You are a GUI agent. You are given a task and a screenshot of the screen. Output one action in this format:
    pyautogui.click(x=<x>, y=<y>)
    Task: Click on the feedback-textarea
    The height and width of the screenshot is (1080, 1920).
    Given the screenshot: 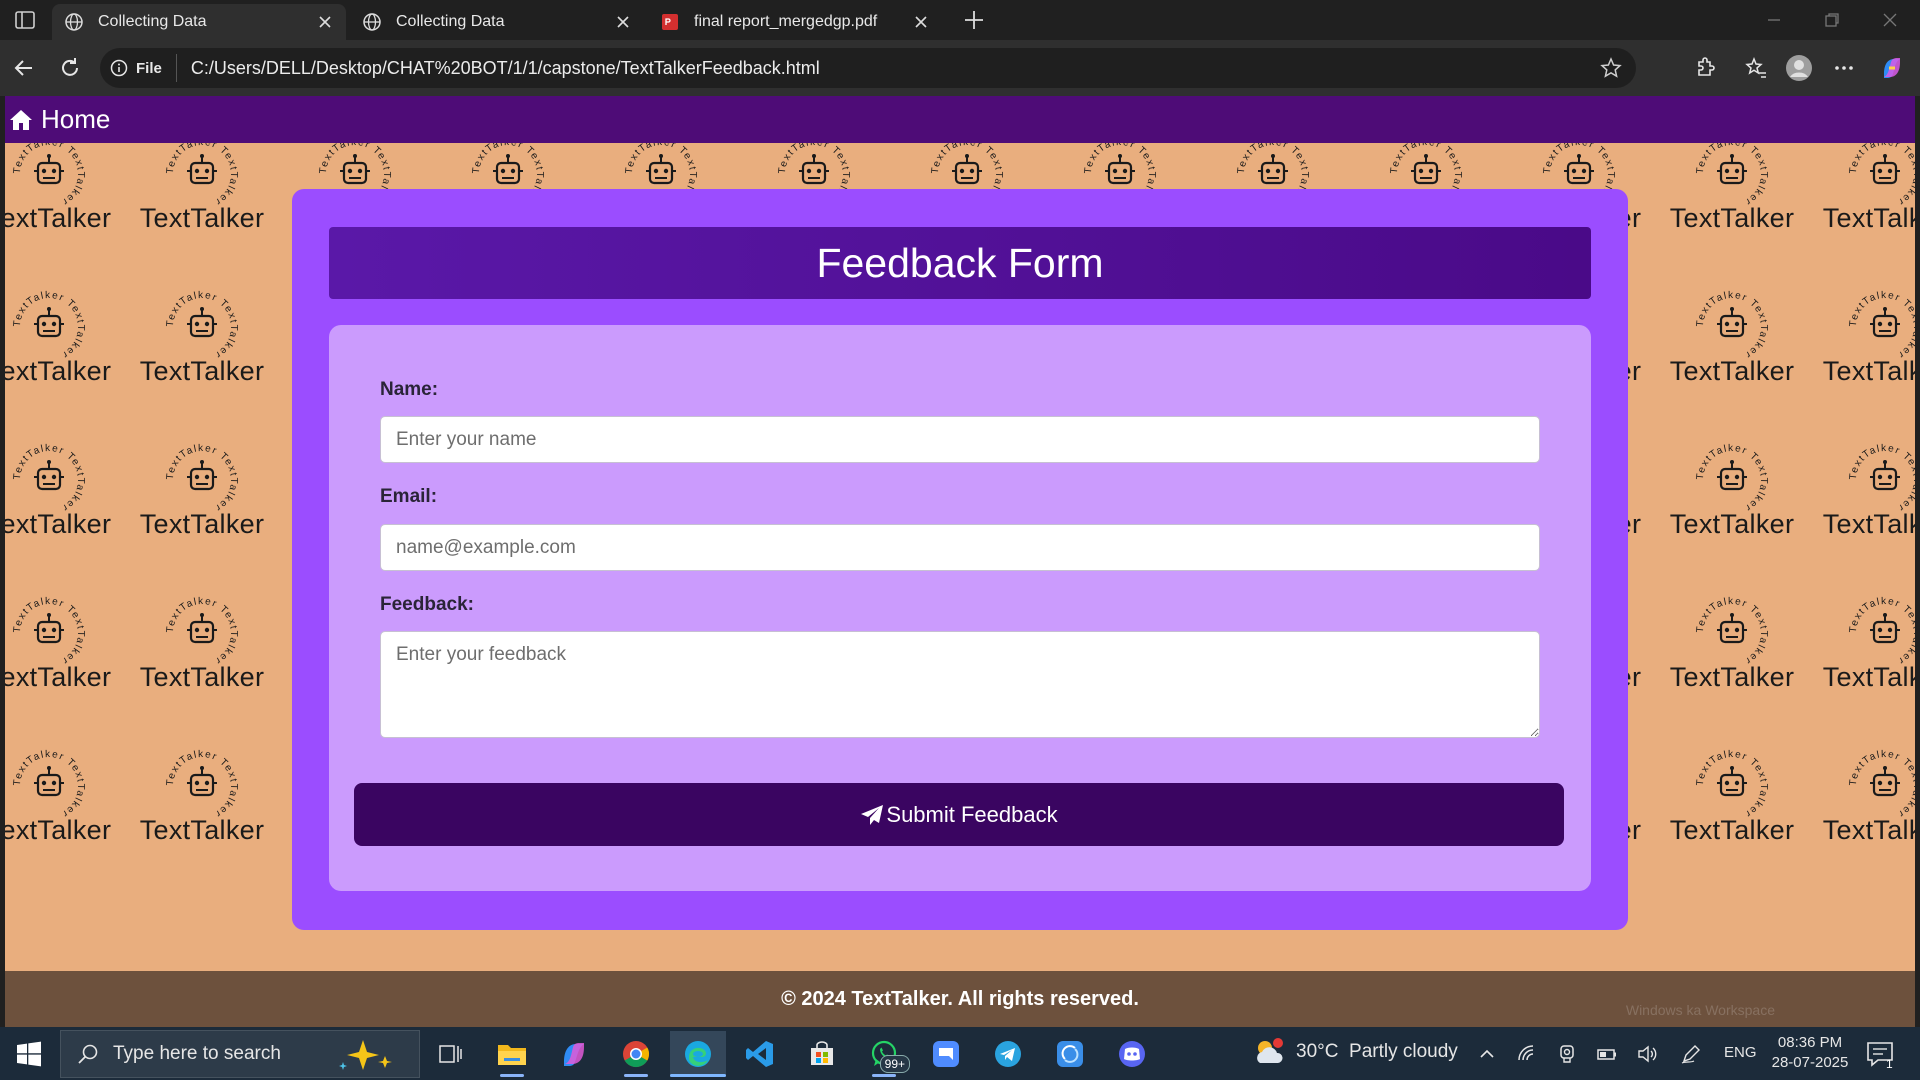 What is the action you would take?
    pyautogui.click(x=960, y=684)
    